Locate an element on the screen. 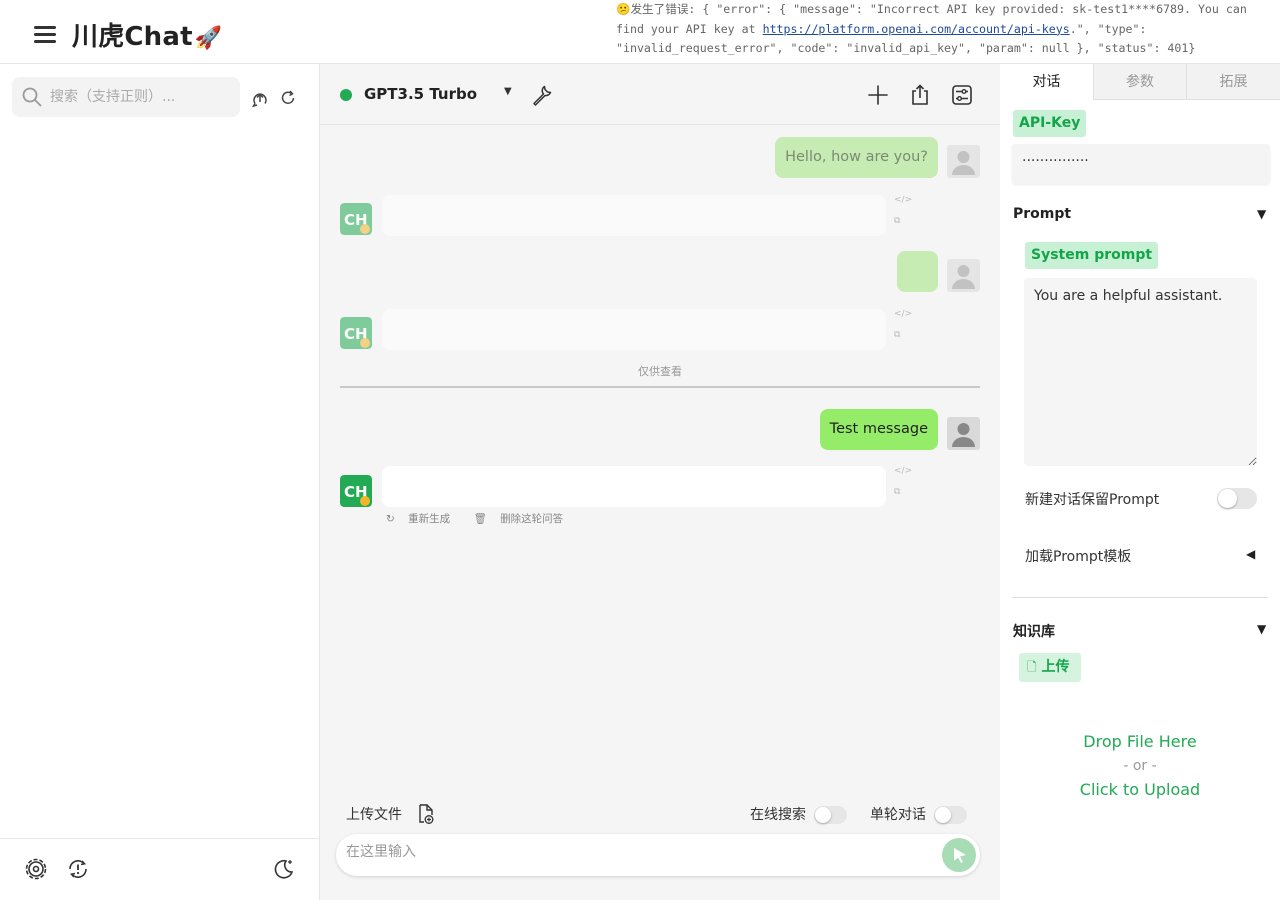 The image size is (1280, 900). sidebar-footer is located at coordinates (159, 869).